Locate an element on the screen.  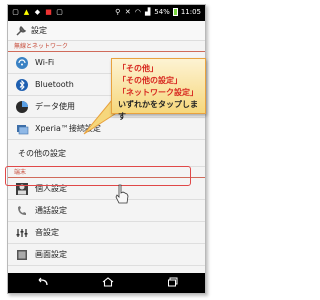
notification-icon: ■ is located at coordinates (48, 12).